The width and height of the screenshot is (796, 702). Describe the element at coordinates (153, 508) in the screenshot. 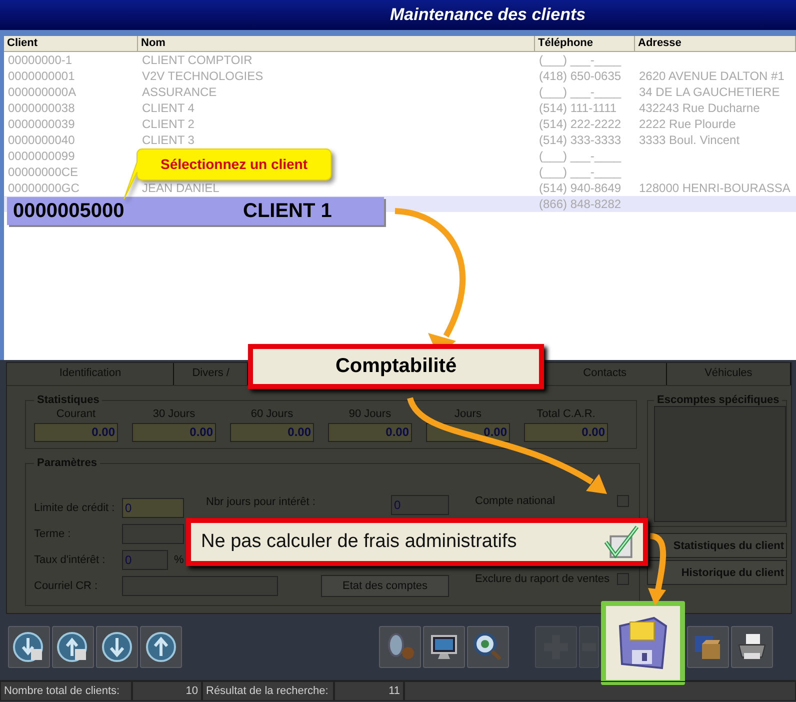

I see `input-field: 0` at that location.